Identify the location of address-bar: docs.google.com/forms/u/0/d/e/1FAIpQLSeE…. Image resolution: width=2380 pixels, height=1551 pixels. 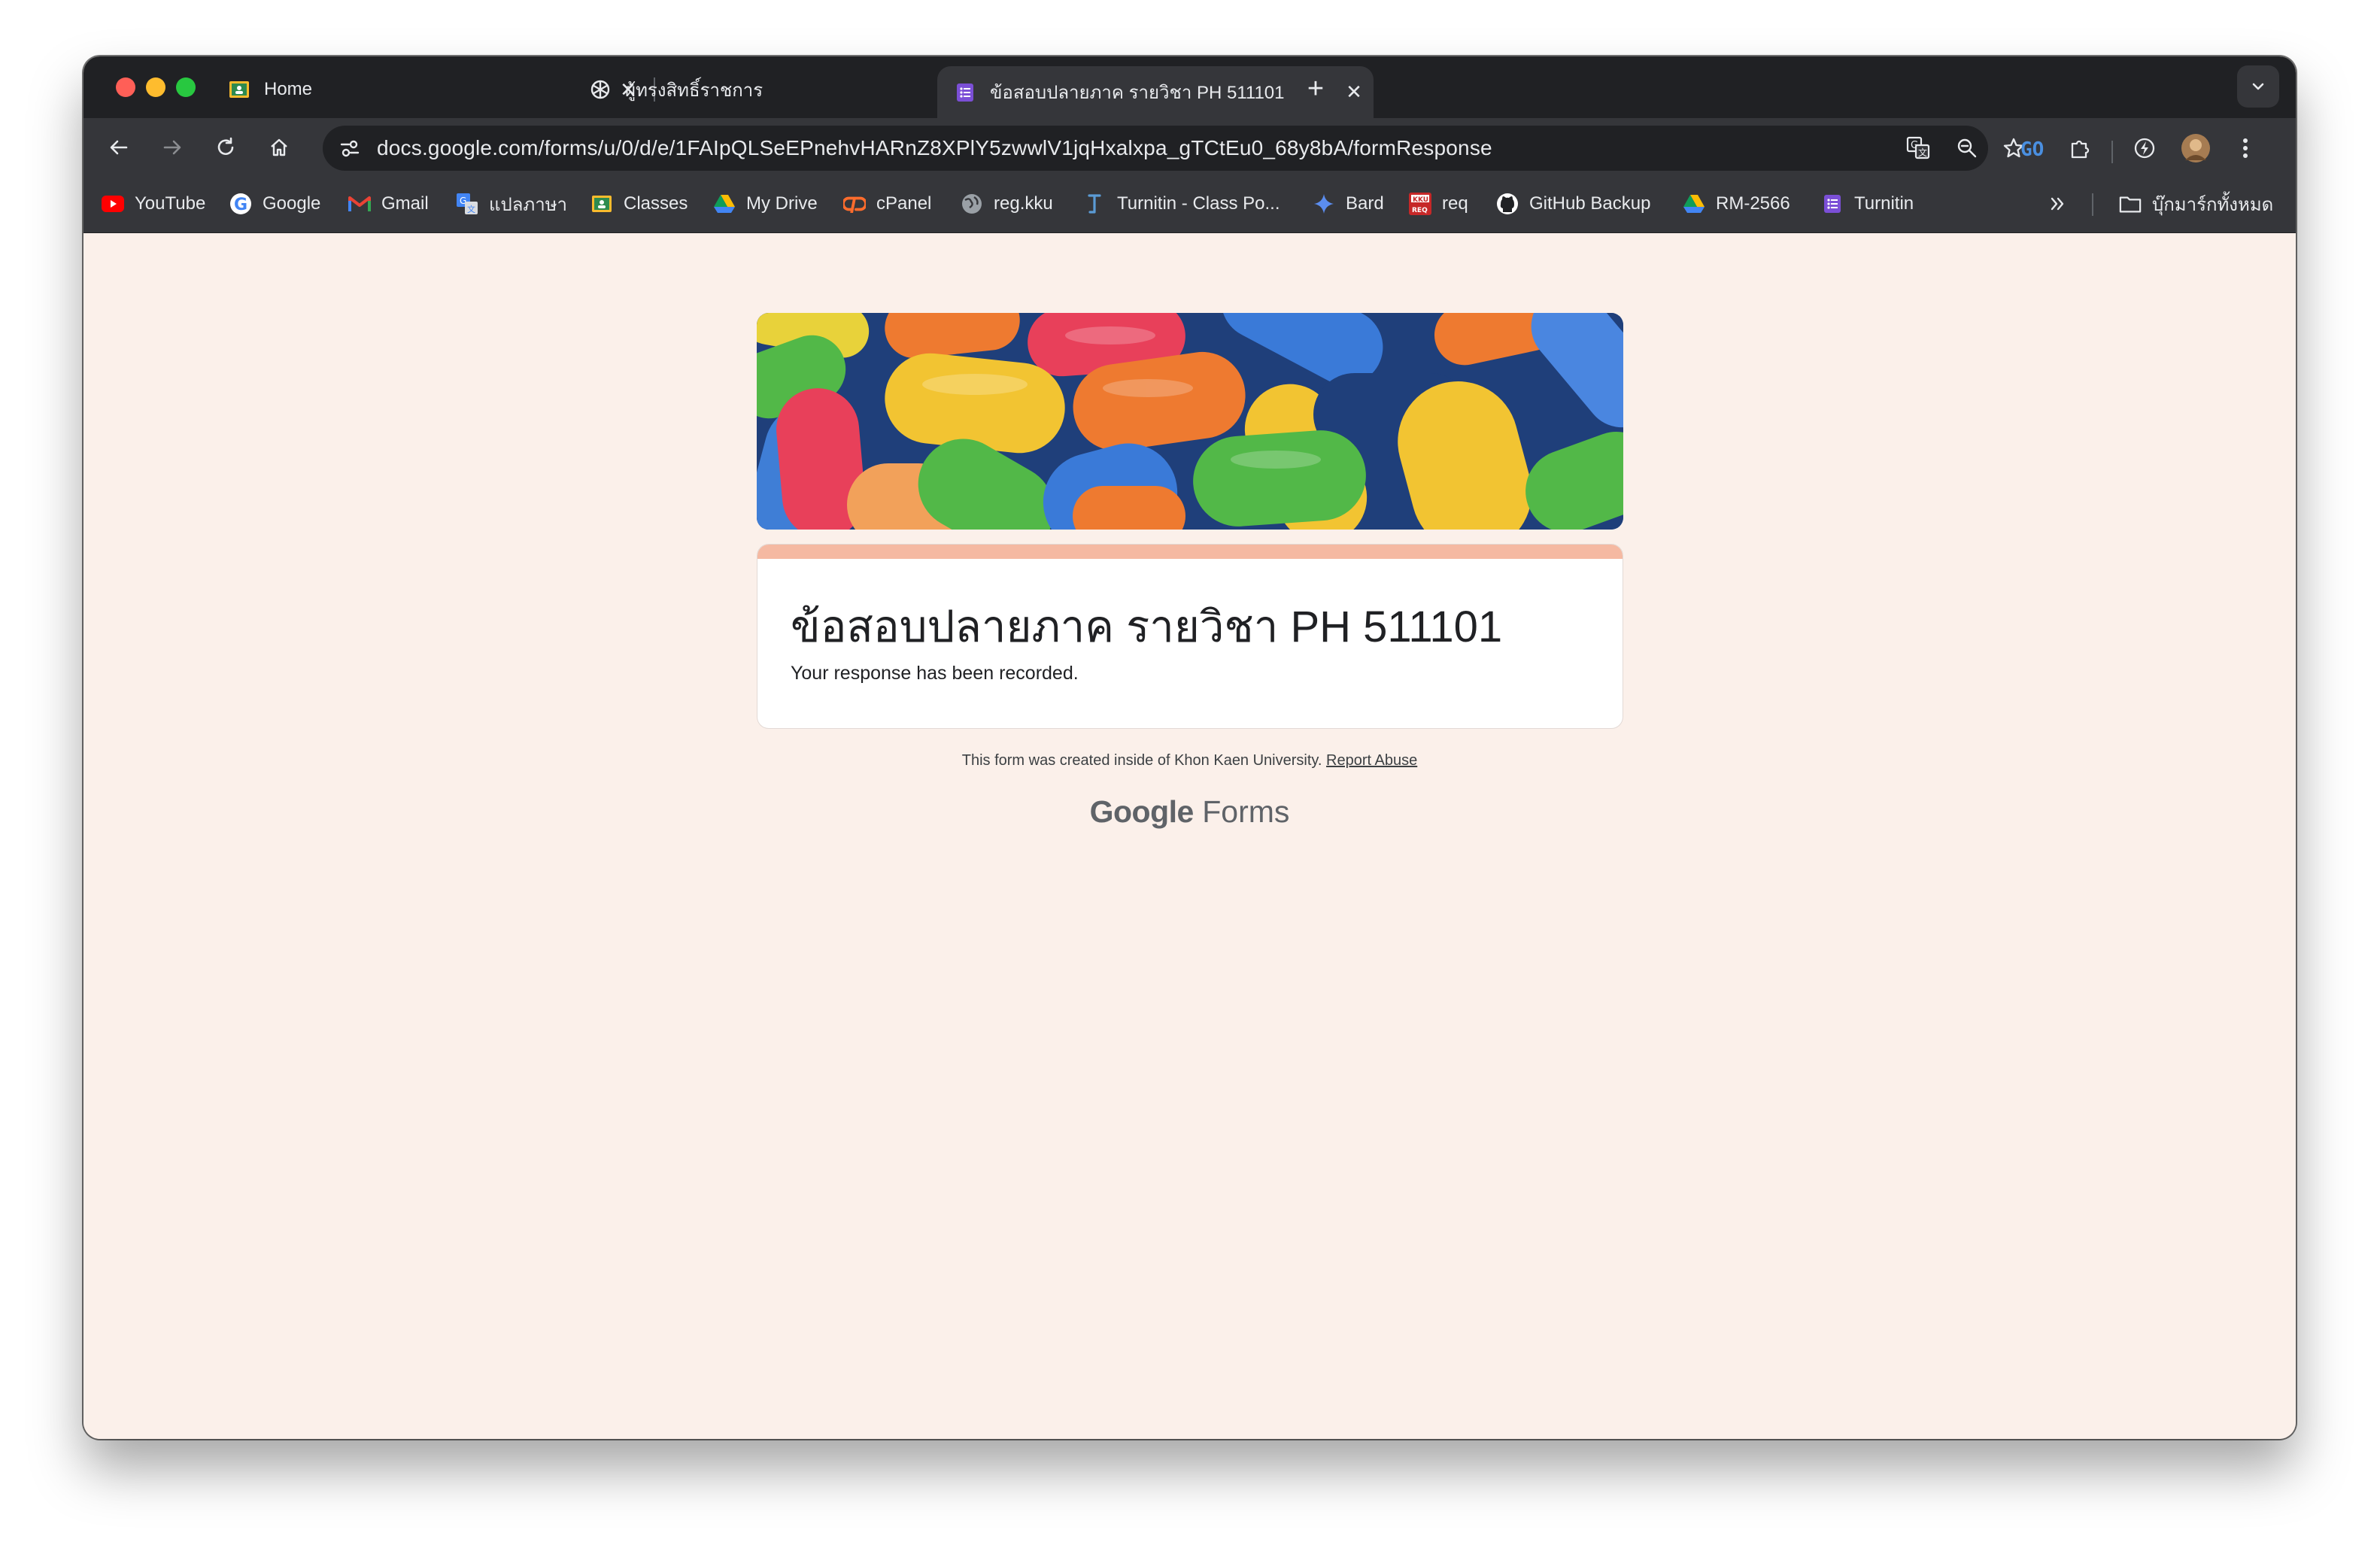
(1173, 149).